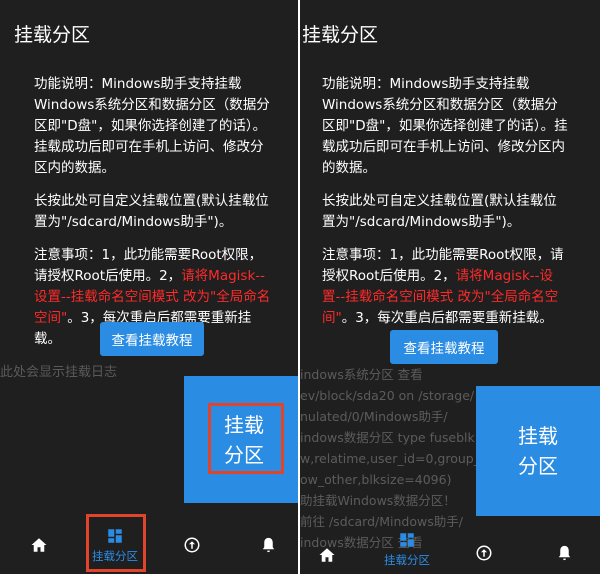 Image resolution: width=600 pixels, height=574 pixels. Describe the element at coordinates (407, 539) in the screenshot. I see `dashboard-grid-icon` at that location.